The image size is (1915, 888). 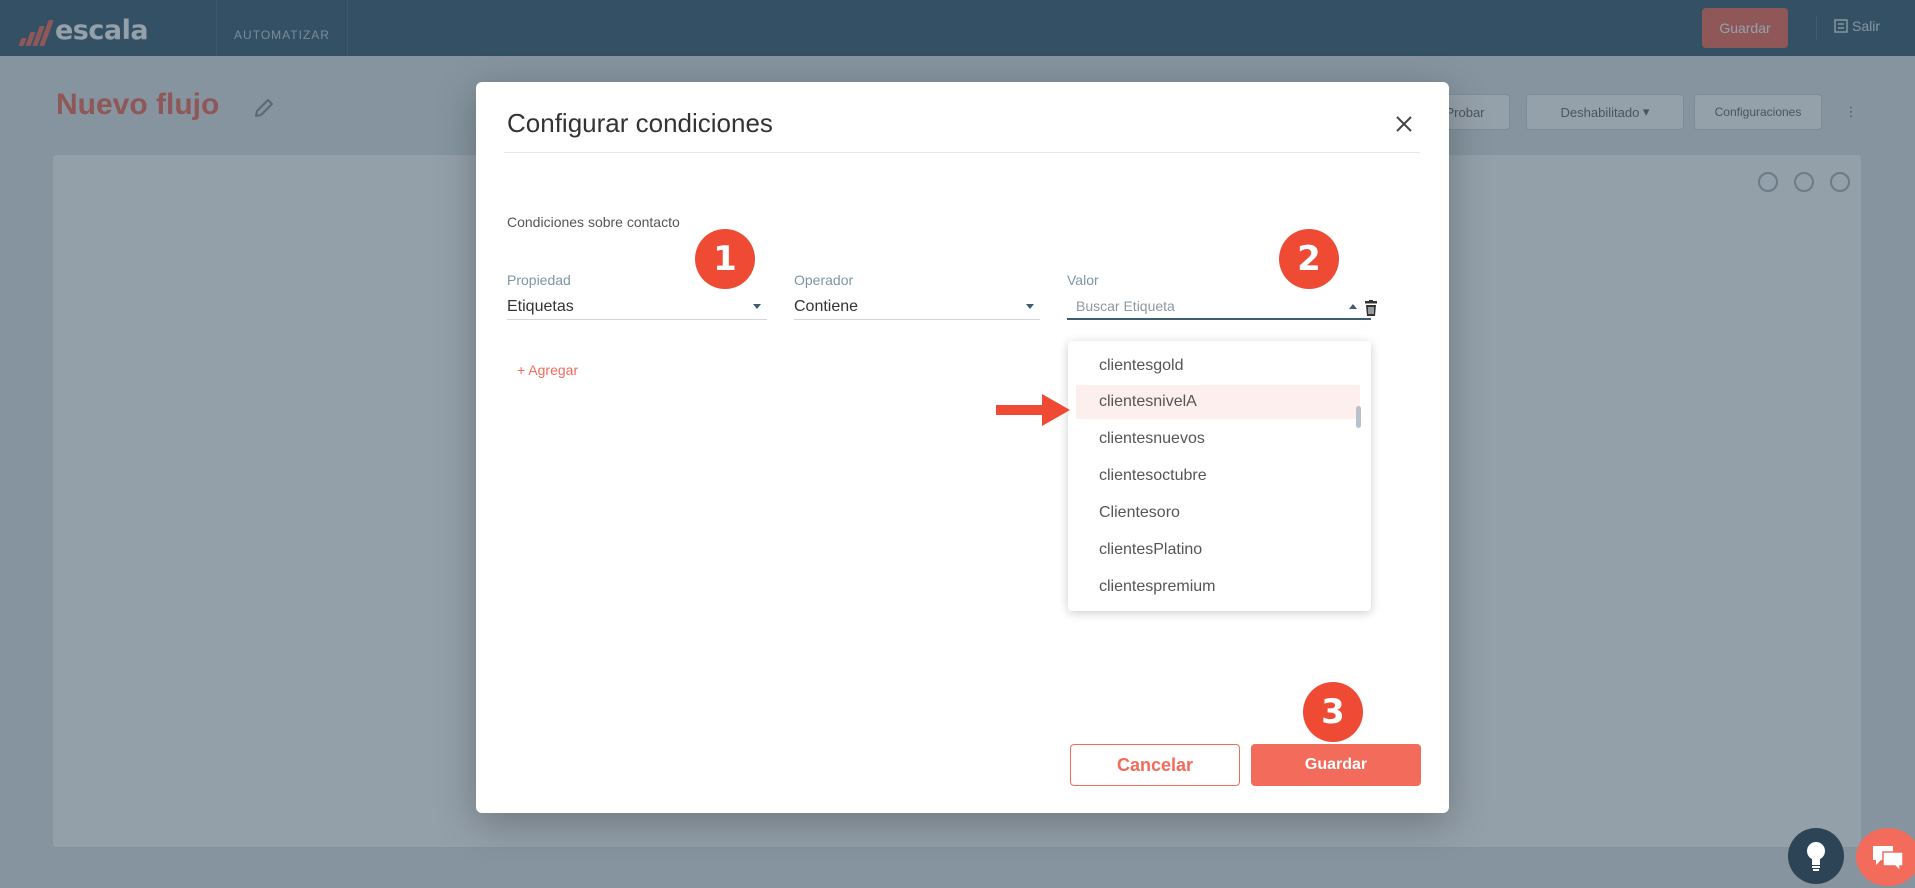 I want to click on property-value: Etiquetas, so click(x=540, y=306).